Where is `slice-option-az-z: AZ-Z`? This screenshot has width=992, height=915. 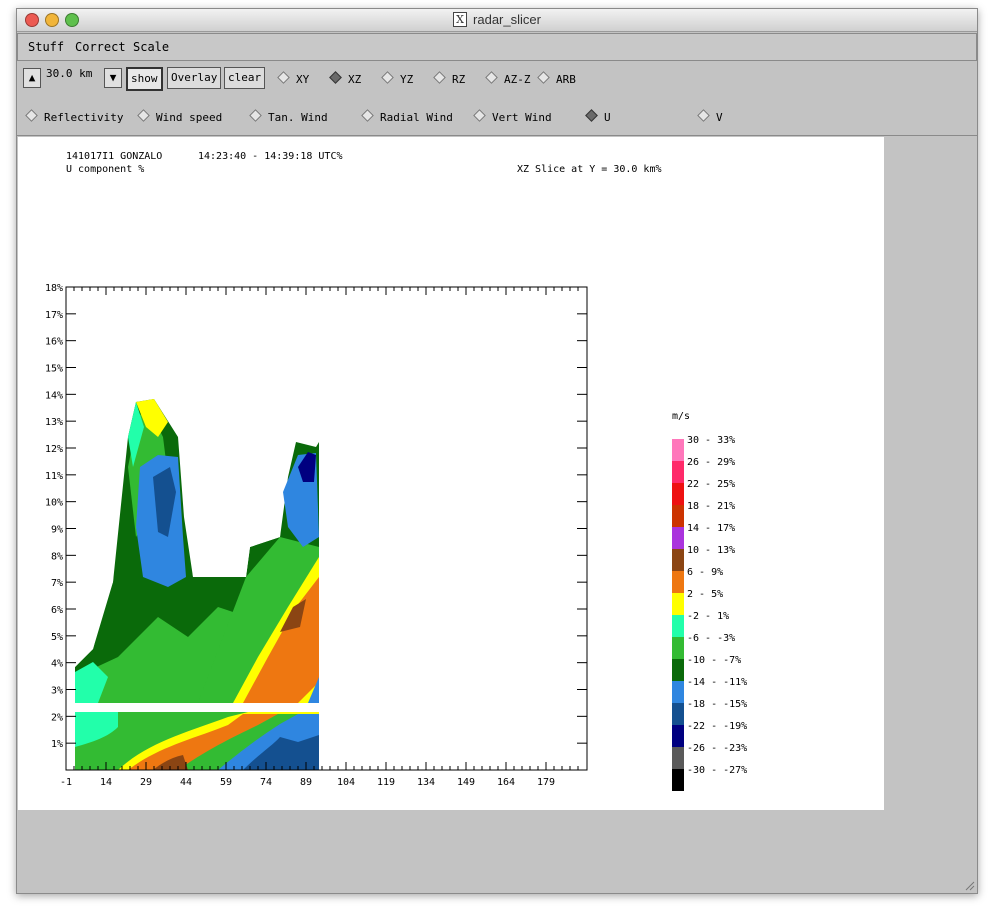 slice-option-az-z: AZ-Z is located at coordinates (508, 78).